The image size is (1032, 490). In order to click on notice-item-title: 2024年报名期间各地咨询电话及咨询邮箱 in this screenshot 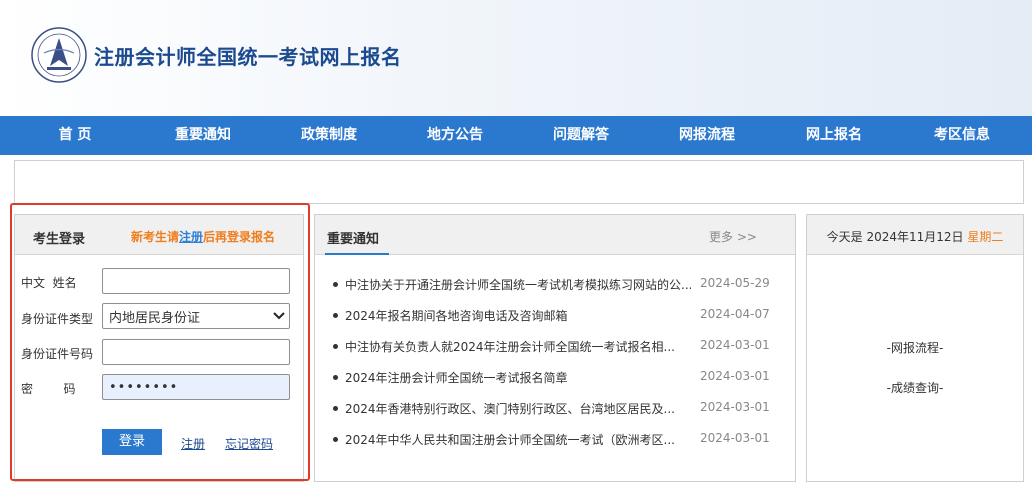, I will do `click(518, 315)`.